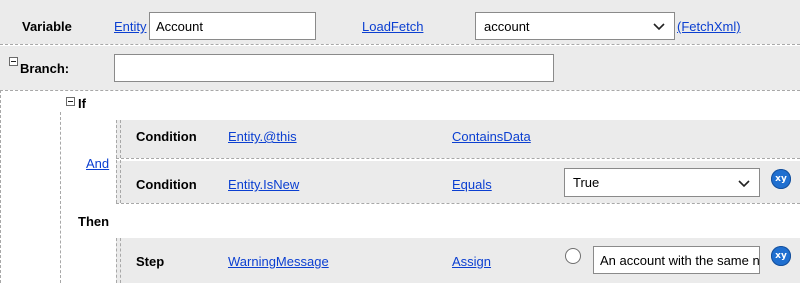 This screenshot has width=800, height=283. Describe the element at coordinates (70, 101) in the screenshot. I see `collapse-if-icon` at that location.